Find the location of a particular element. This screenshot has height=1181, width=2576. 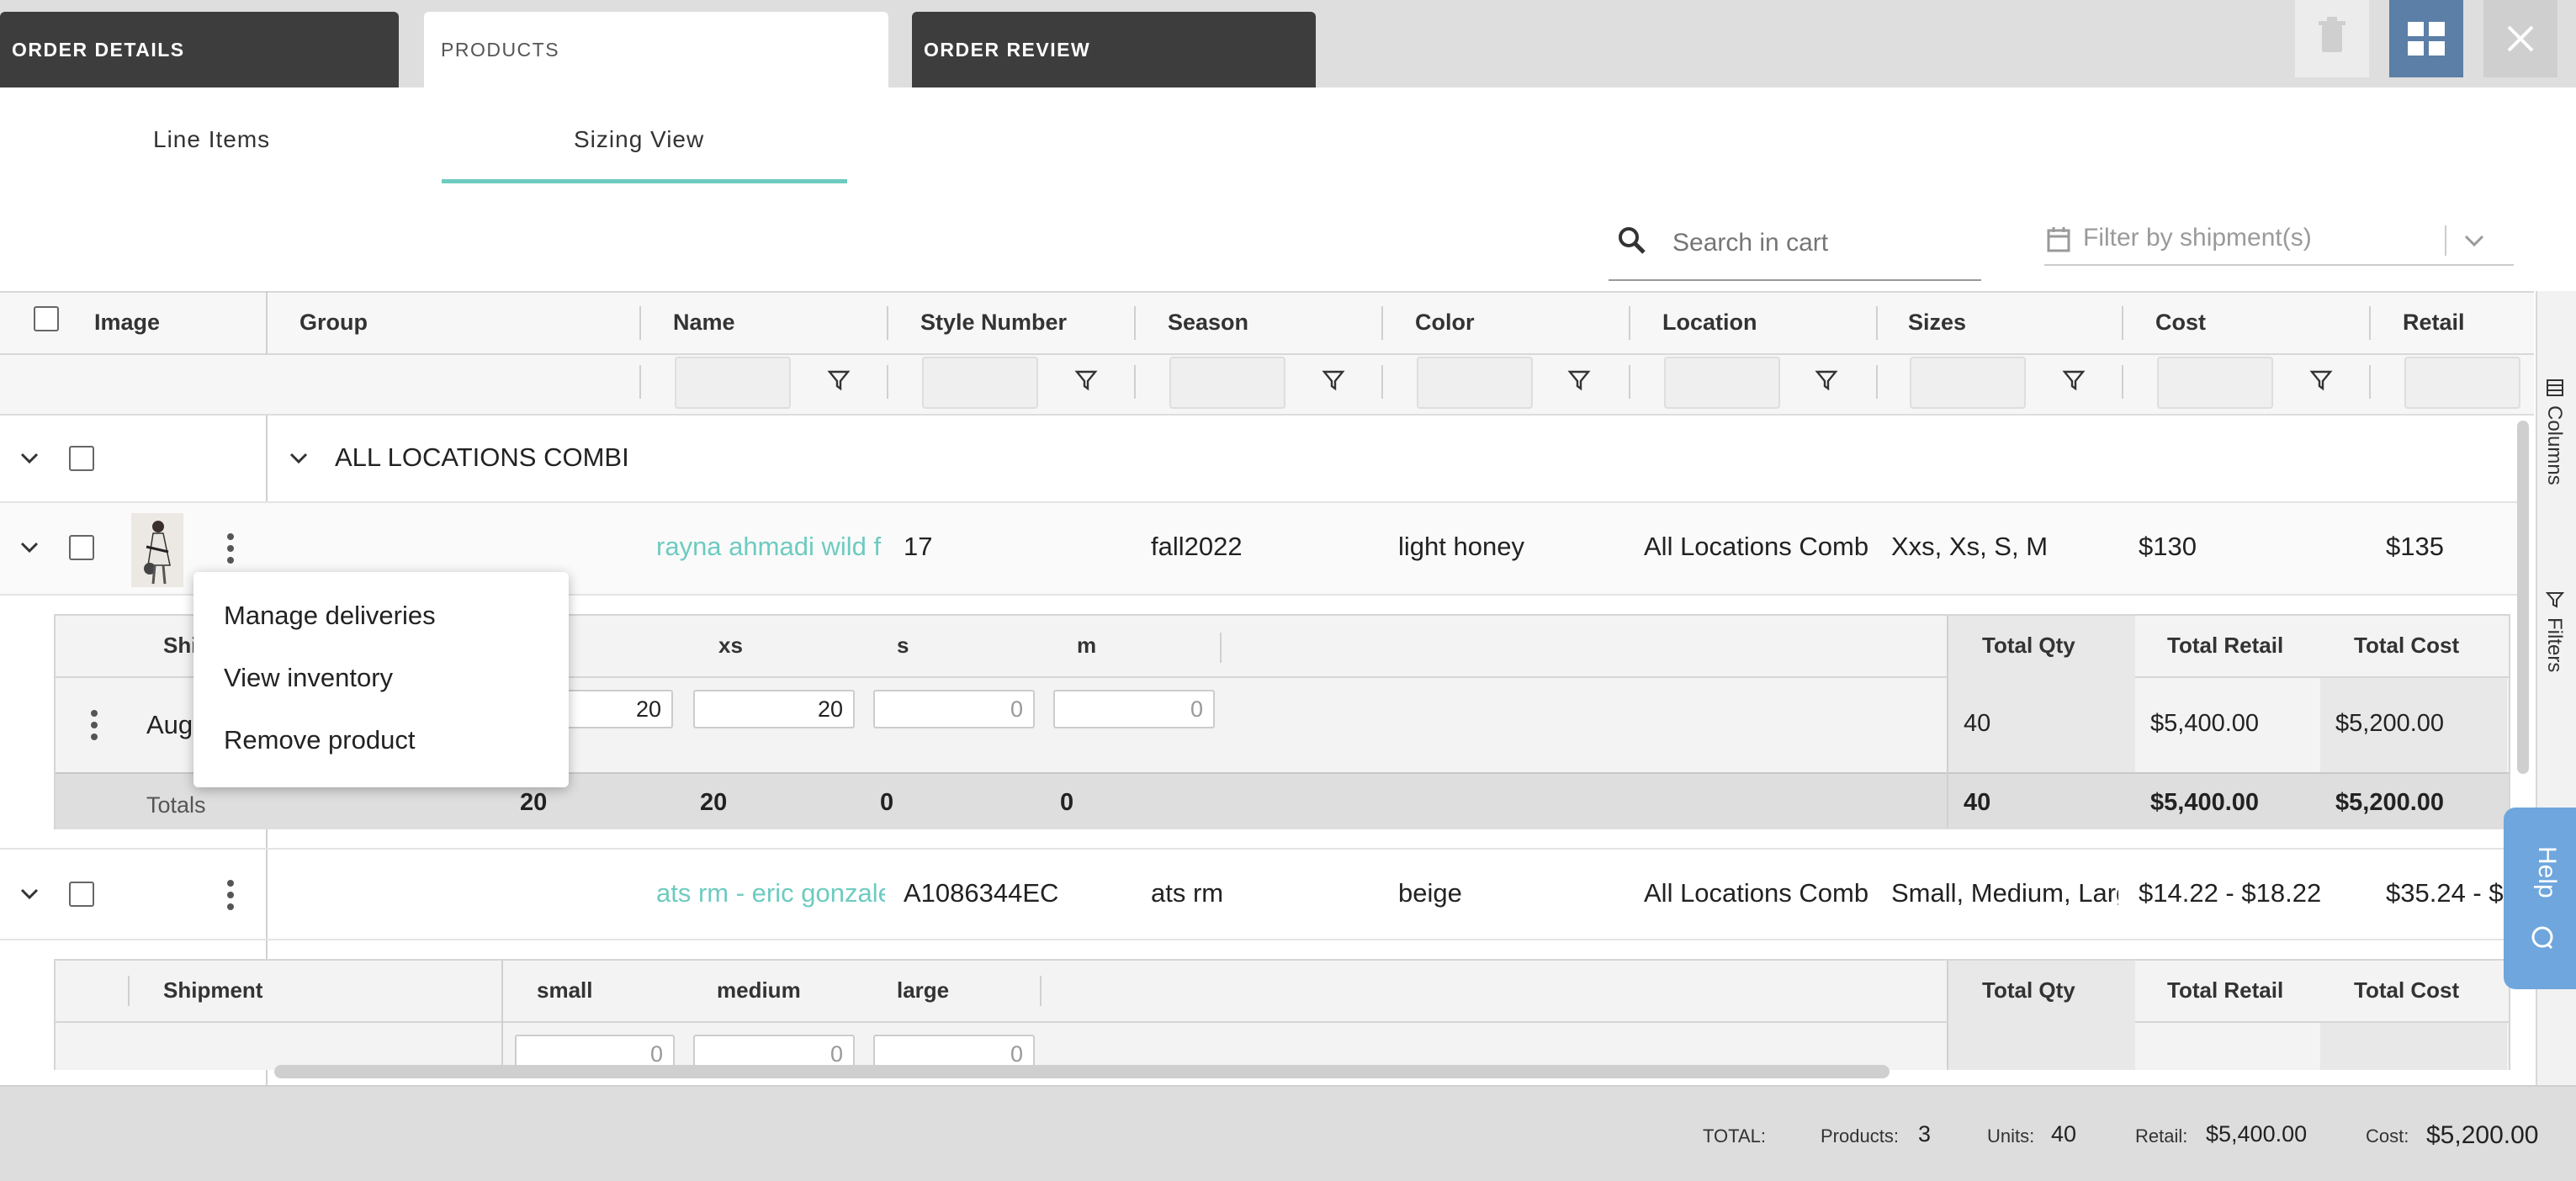

col-header-season: Season is located at coordinates (1208, 323).